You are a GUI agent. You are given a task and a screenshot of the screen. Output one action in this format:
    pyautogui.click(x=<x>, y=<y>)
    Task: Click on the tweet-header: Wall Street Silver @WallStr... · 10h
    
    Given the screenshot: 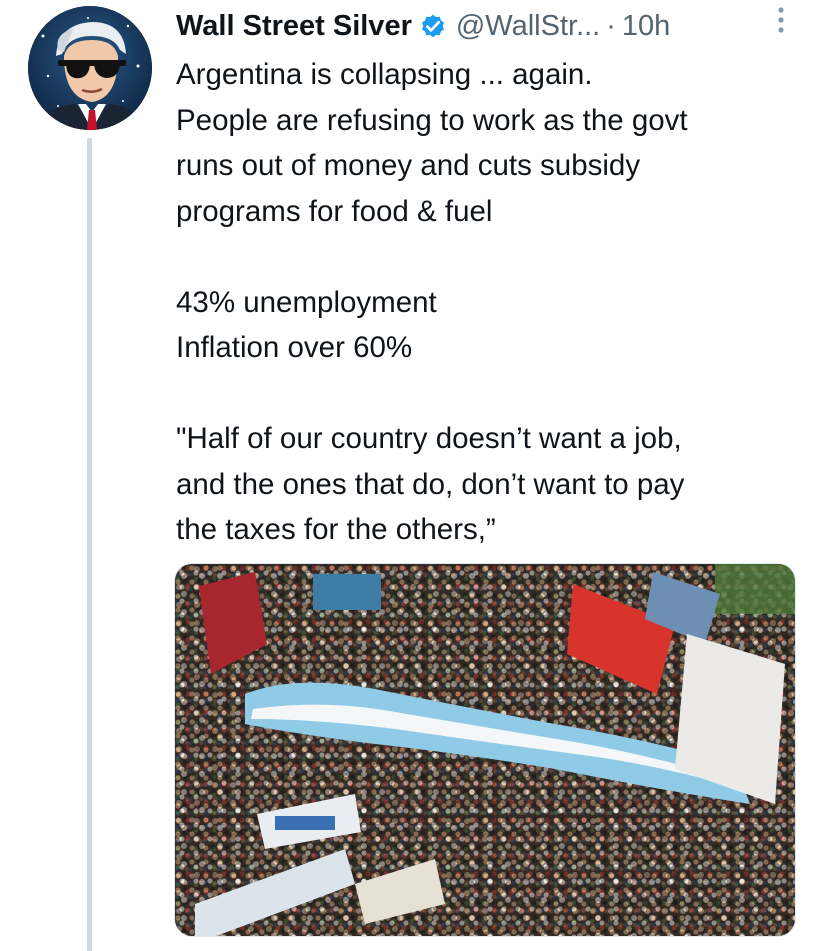 What is the action you would take?
    pyautogui.click(x=491, y=26)
    